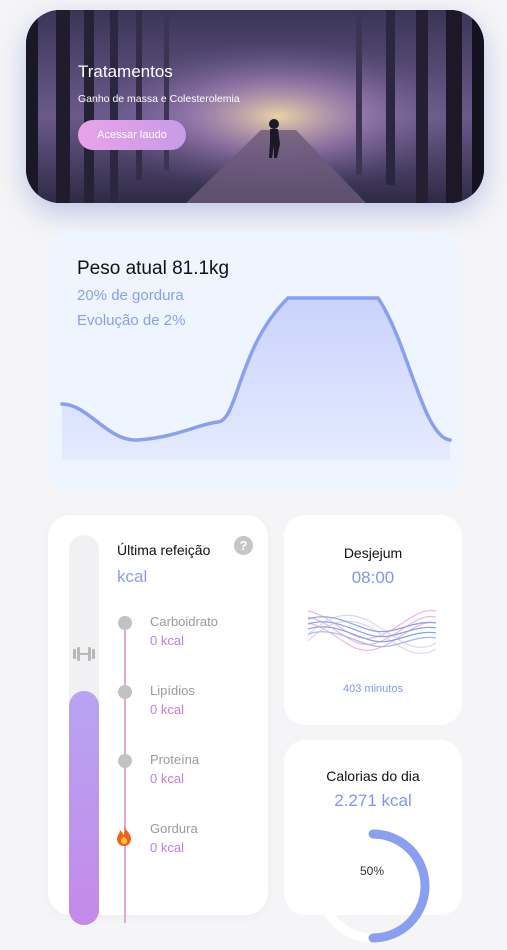 This screenshot has width=507, height=950. What do you see at coordinates (125, 71) in the screenshot?
I see `banner-title: Tratamentos` at bounding box center [125, 71].